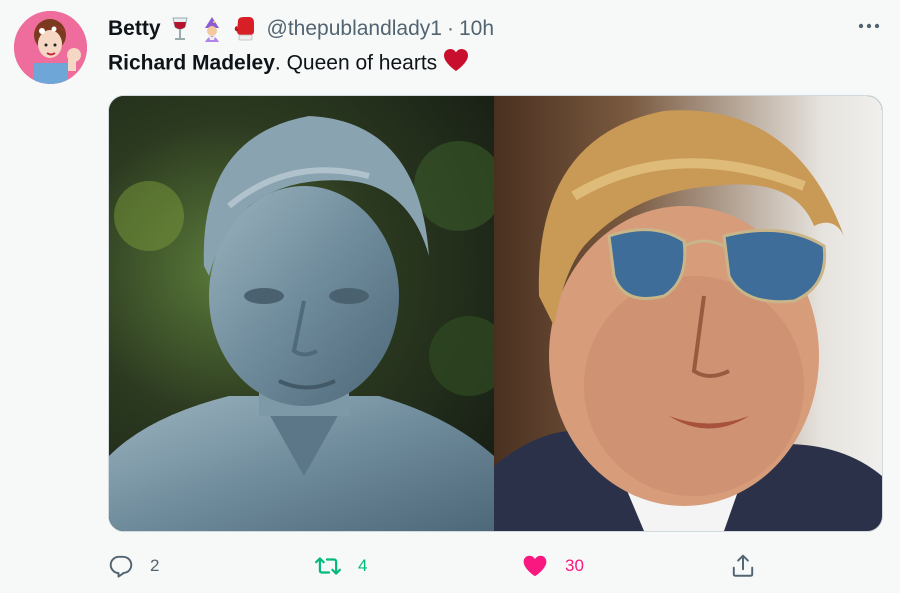 This screenshot has width=900, height=593. What do you see at coordinates (121, 566) in the screenshot?
I see `reply-icon` at bounding box center [121, 566].